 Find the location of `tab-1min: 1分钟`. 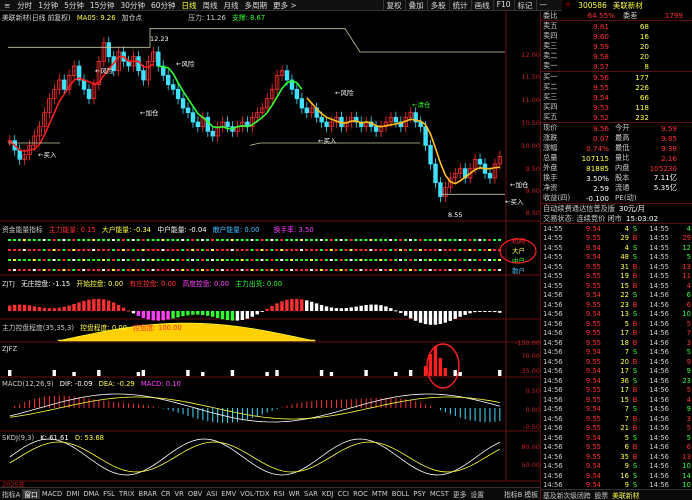

tab-1min: 1分钟 is located at coordinates (48, 5).